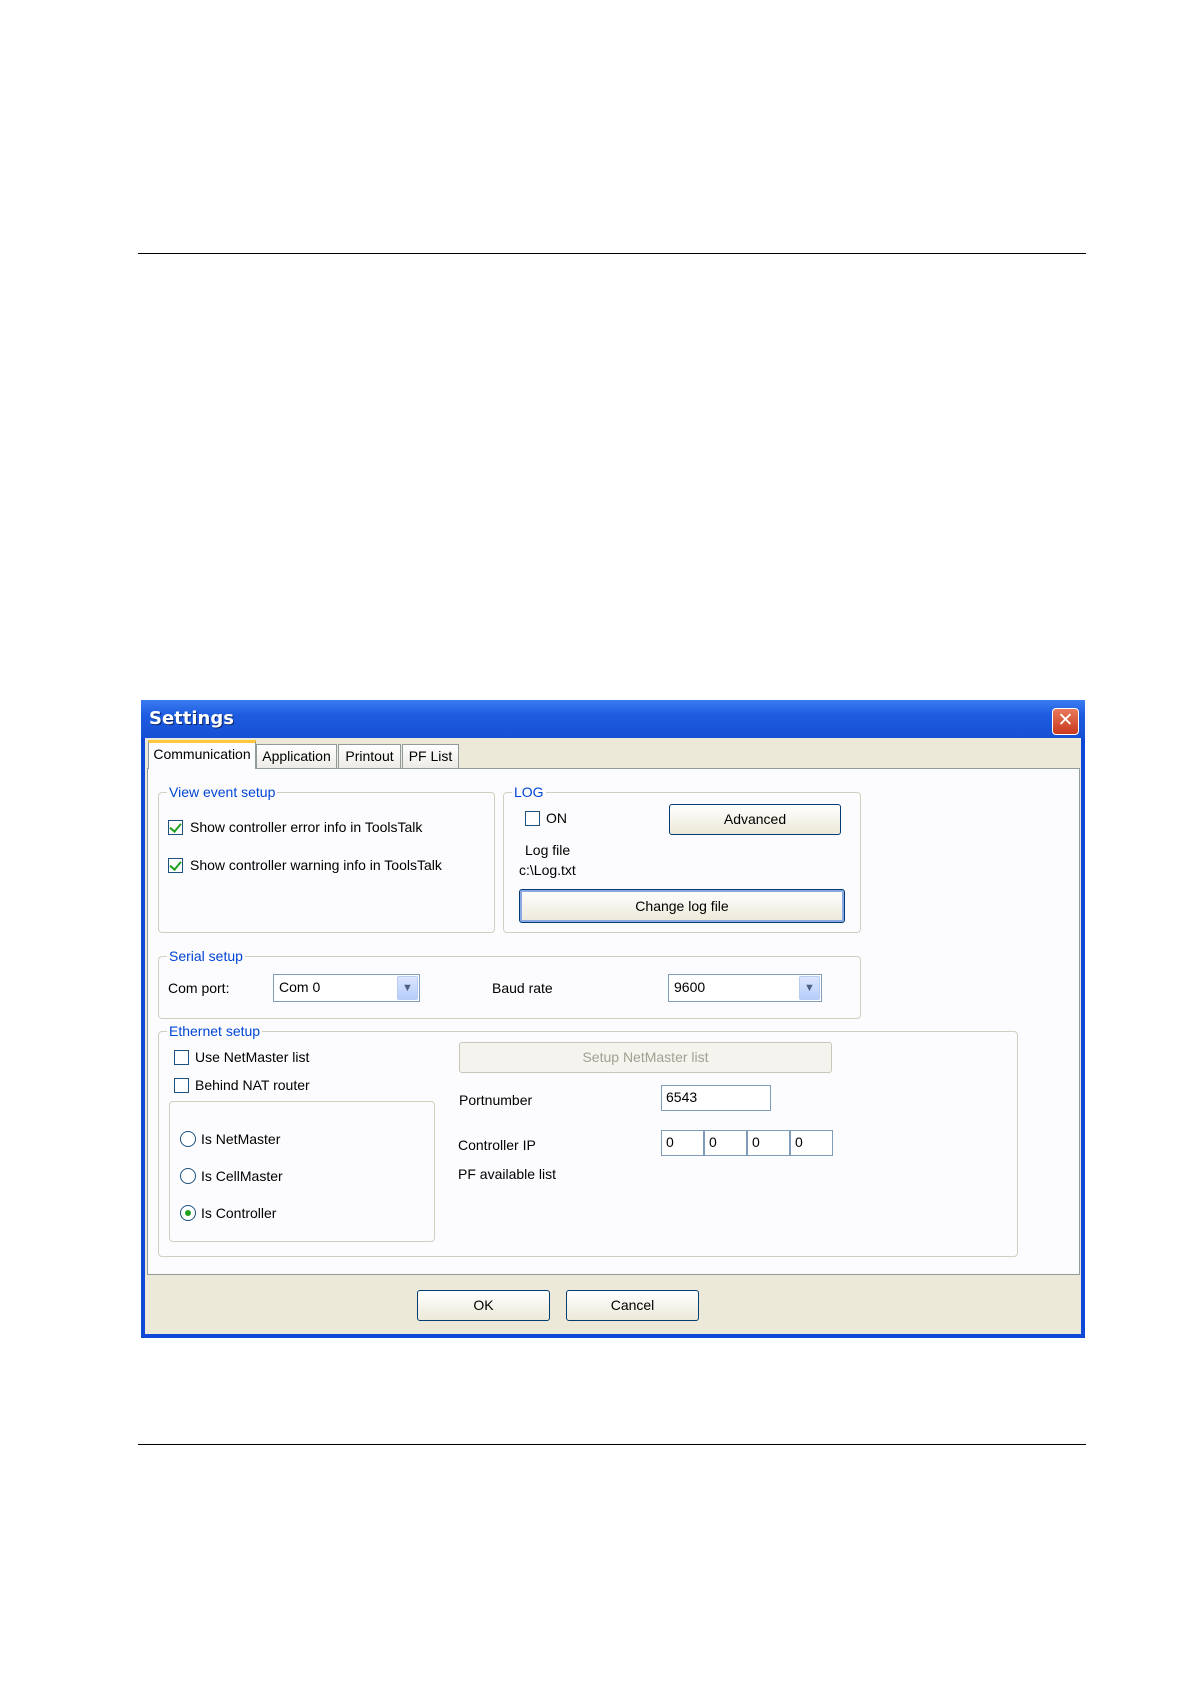  Describe the element at coordinates (613, 719) in the screenshot. I see `title-bar: Settings ✕` at that location.